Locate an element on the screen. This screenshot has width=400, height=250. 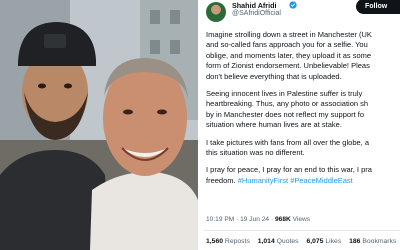
views-label: Views is located at coordinates (301, 219).